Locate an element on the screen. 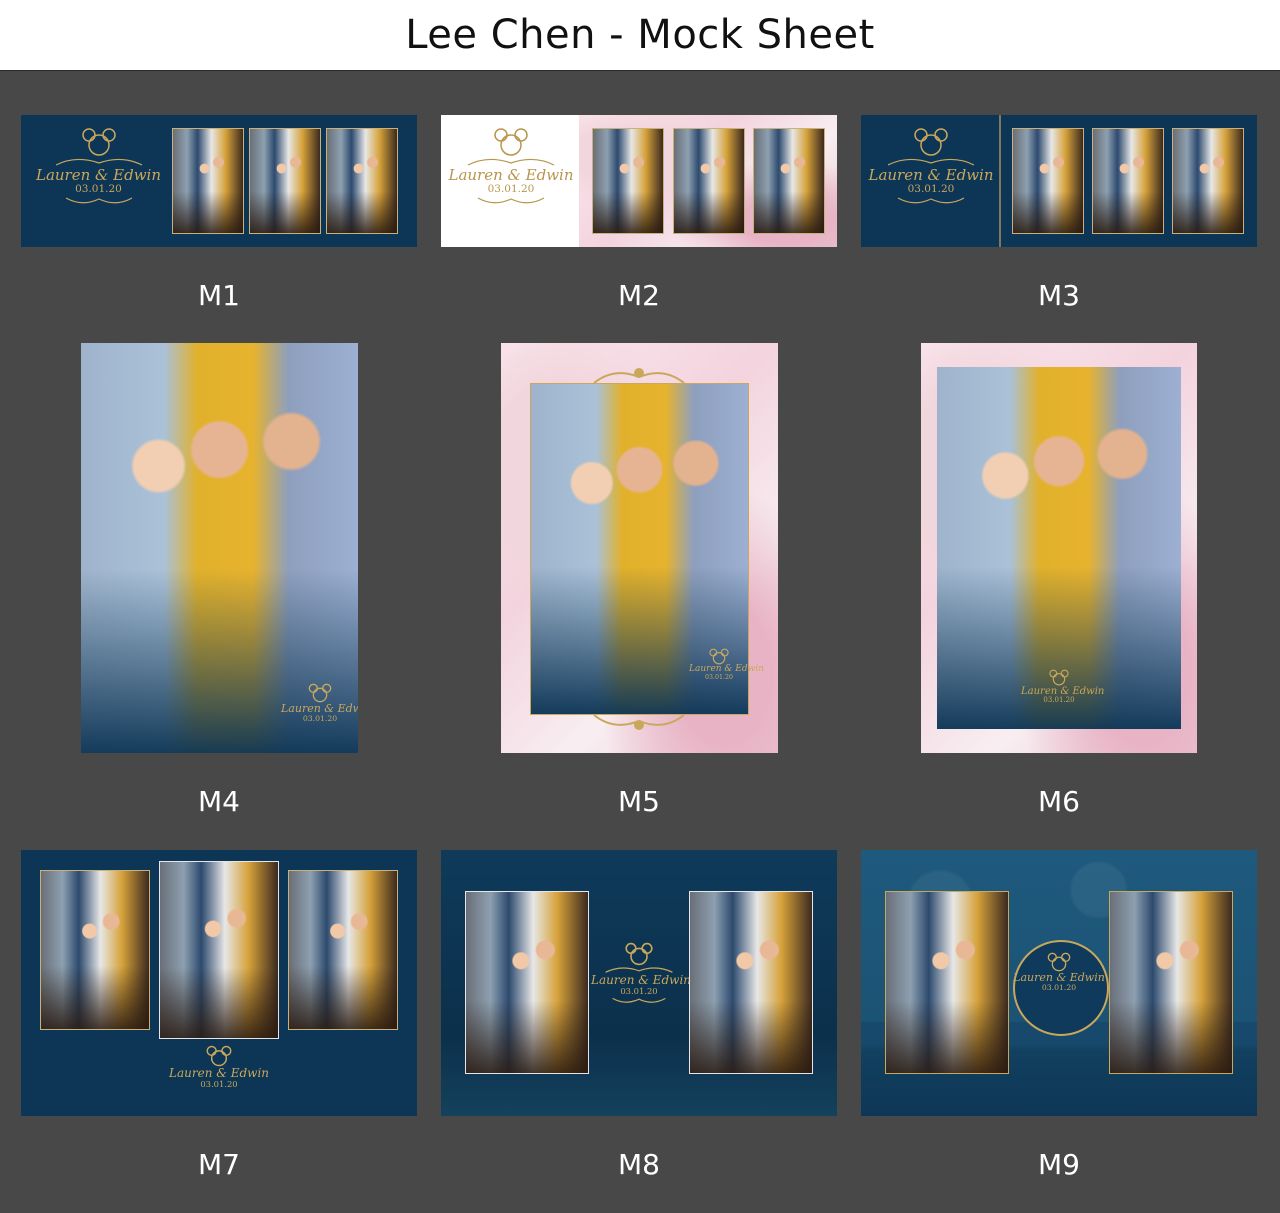 Image resolution: width=1280 pixels, height=1213 pixels. mock-m5-card: Lauren & Edwin 03.01.20 is located at coordinates (639, 548).